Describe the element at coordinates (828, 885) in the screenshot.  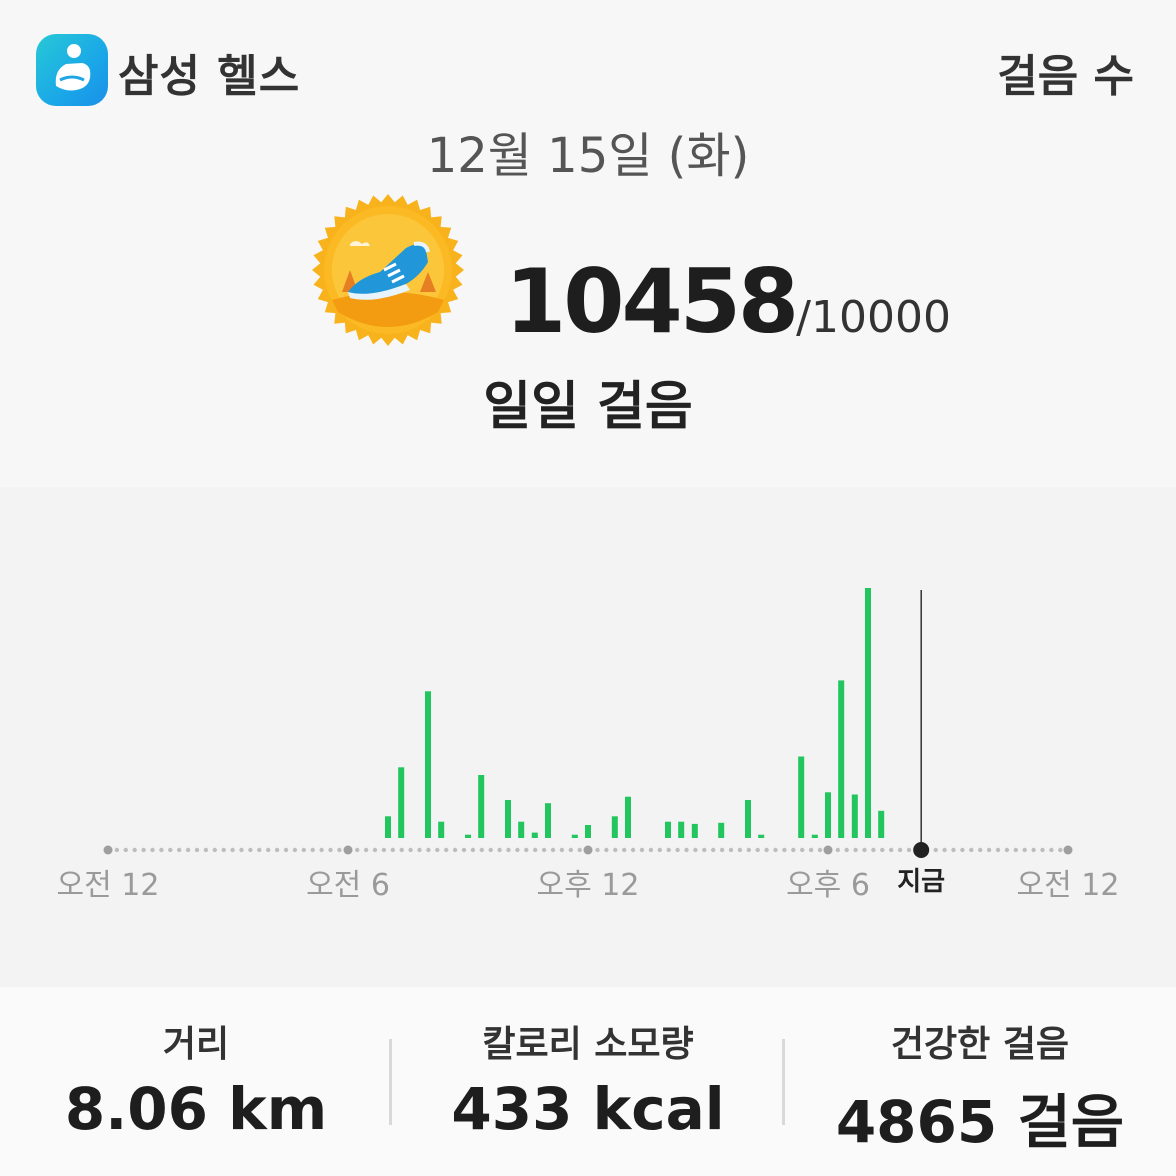
I see `x-tick-label: 오후 6` at that location.